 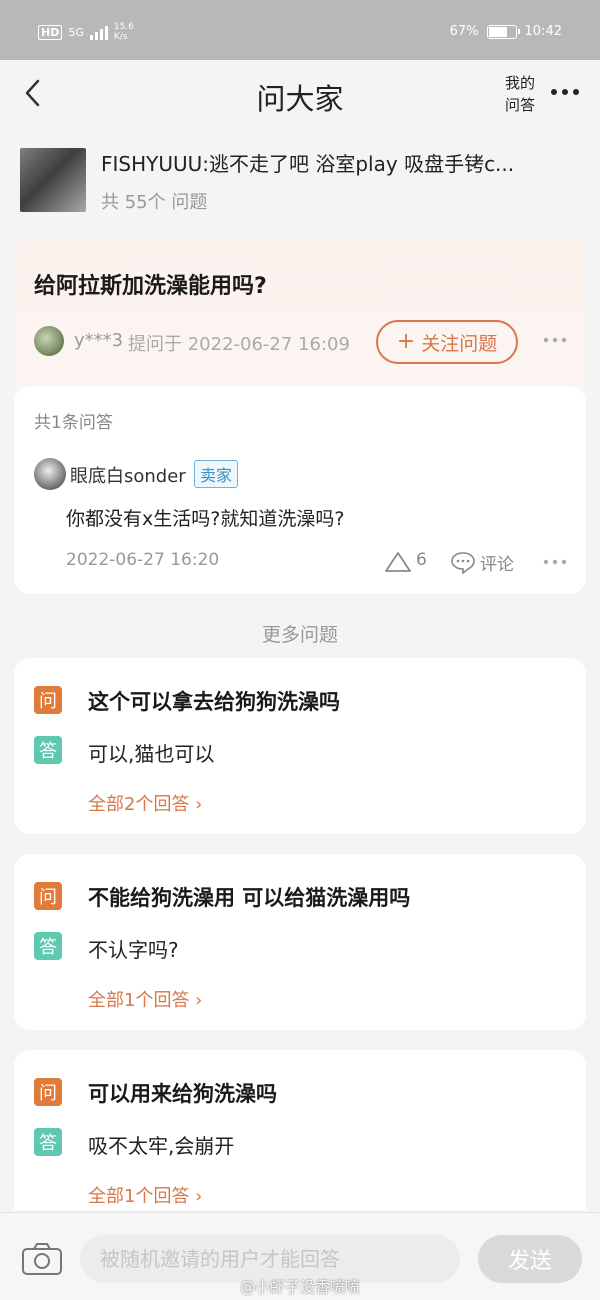 I want to click on more-question-answer: 可以,猫也可以, so click(x=151, y=754).